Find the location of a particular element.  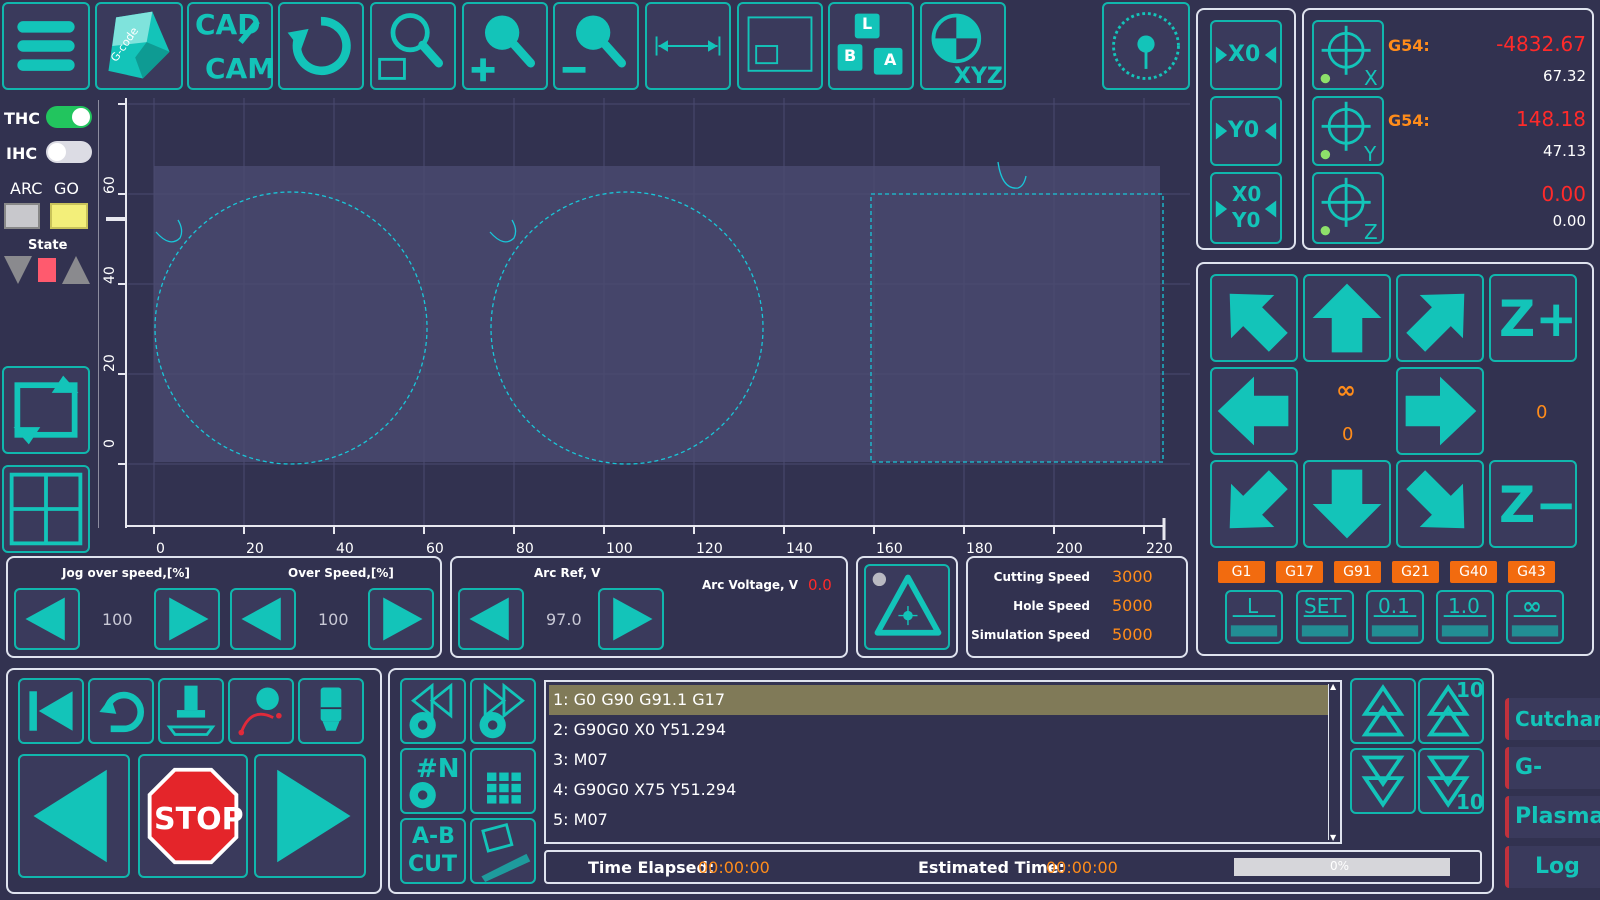

torch-test-button is located at coordinates (907, 607).